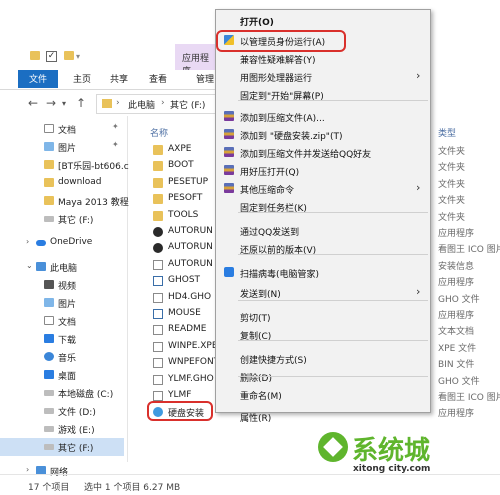  Describe the element at coordinates (323, 292) in the screenshot. I see `menu-item: 发送到(N) ›` at that location.